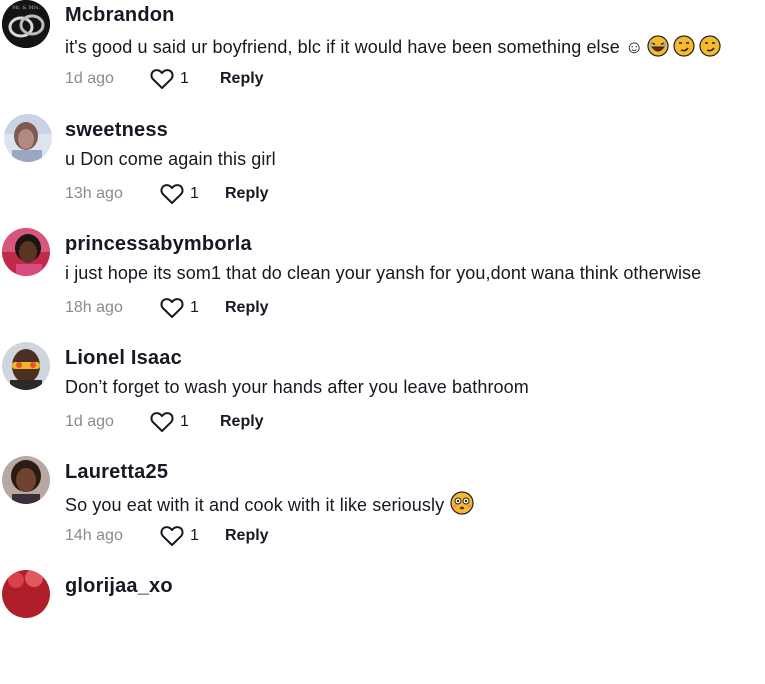 Image resolution: width=765 pixels, height=684 pixels. I want to click on comment-meta: 14h ago 1 Reply, so click(167, 536).